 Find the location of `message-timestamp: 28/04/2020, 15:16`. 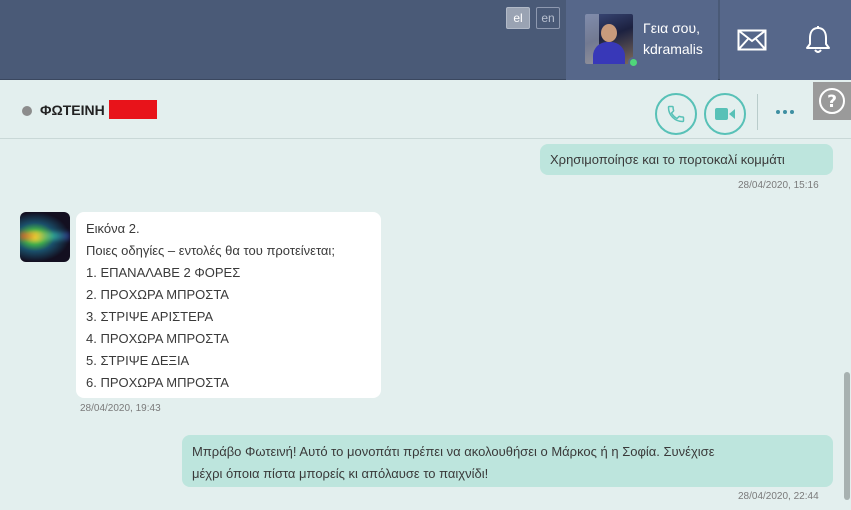

message-timestamp: 28/04/2020, 15:16 is located at coordinates (778, 185).